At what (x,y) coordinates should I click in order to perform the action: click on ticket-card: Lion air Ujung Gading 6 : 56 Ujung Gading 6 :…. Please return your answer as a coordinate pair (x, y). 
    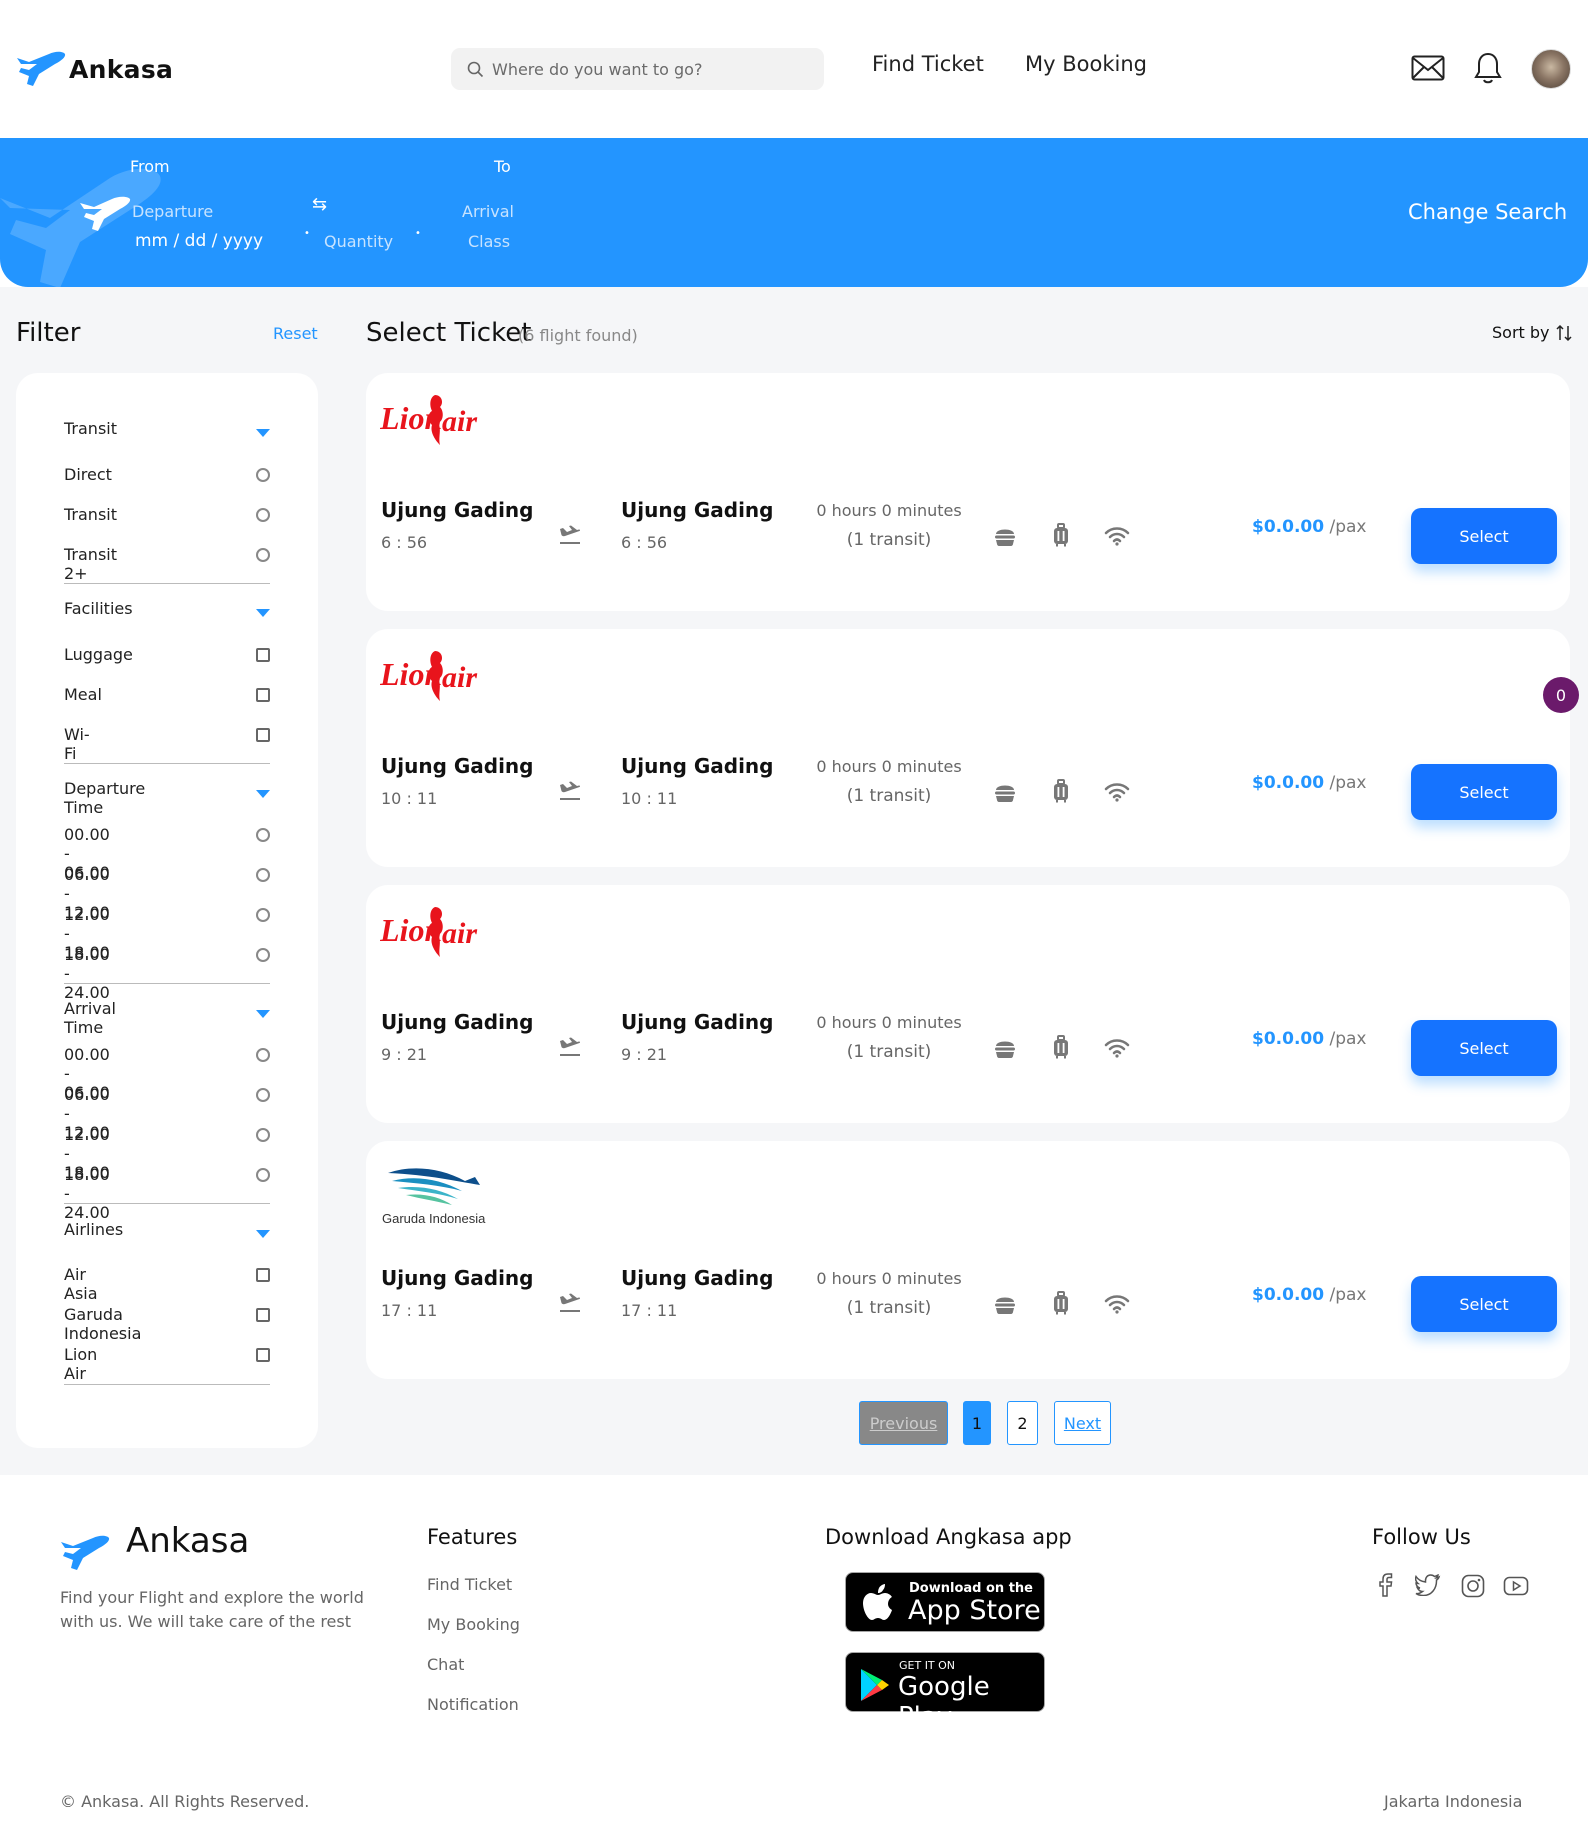
    Looking at the image, I should click on (968, 492).